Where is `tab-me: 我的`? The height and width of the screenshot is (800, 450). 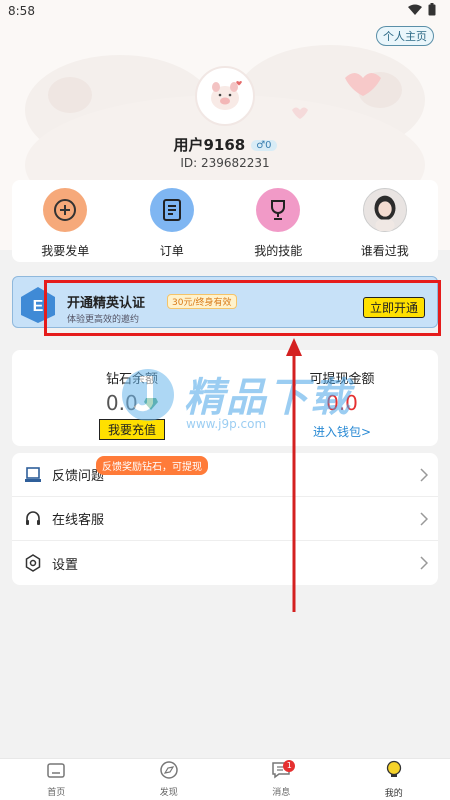
tab-me: 我的 is located at coordinates (394, 779).